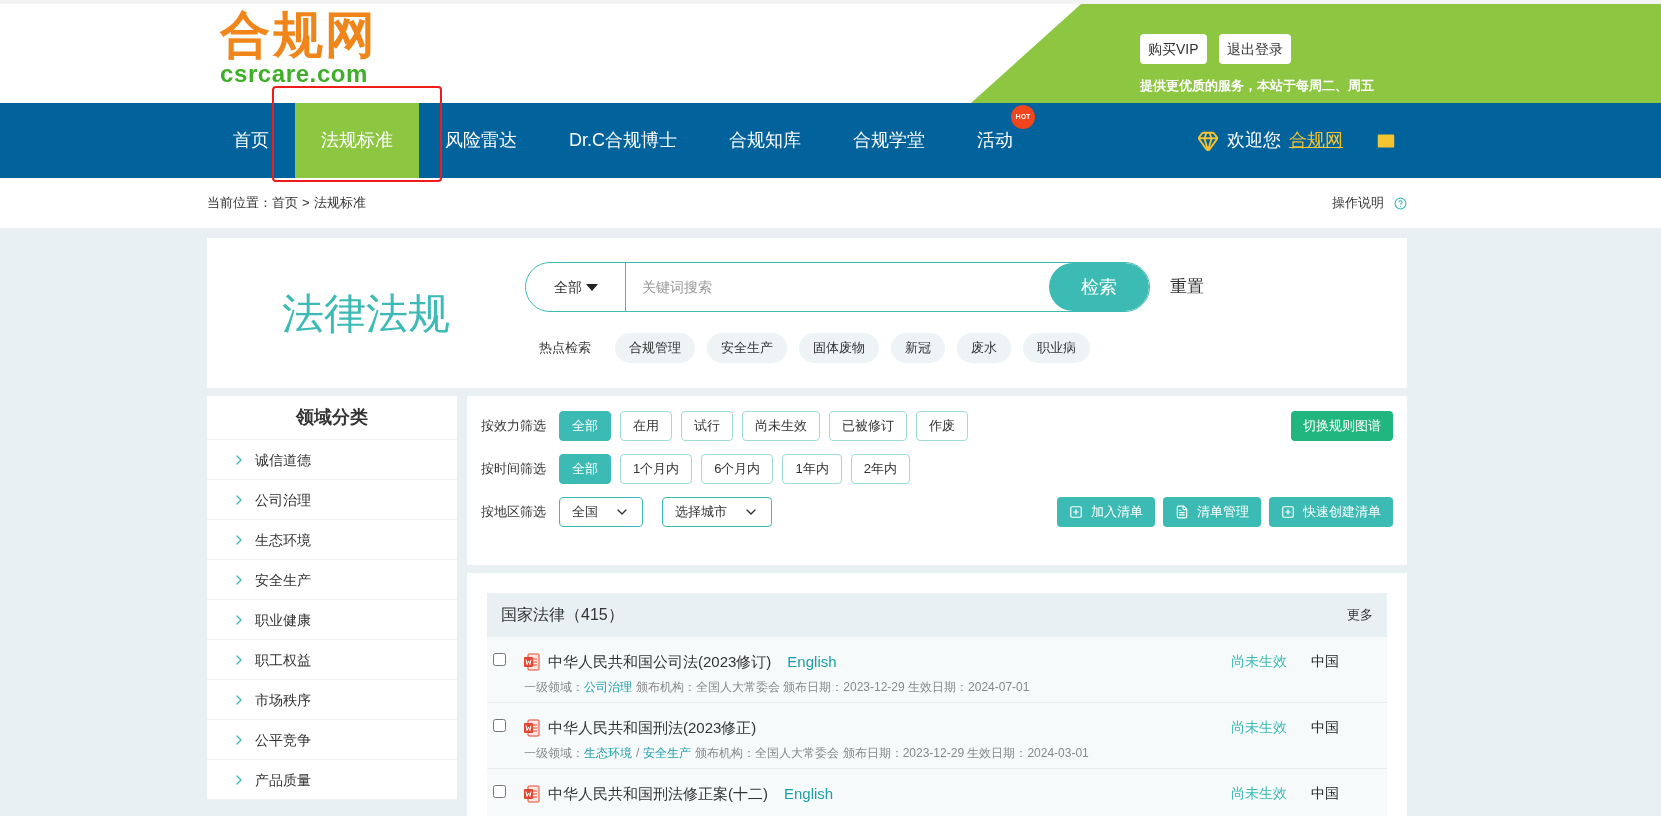  I want to click on filter-option: 在用, so click(646, 426).